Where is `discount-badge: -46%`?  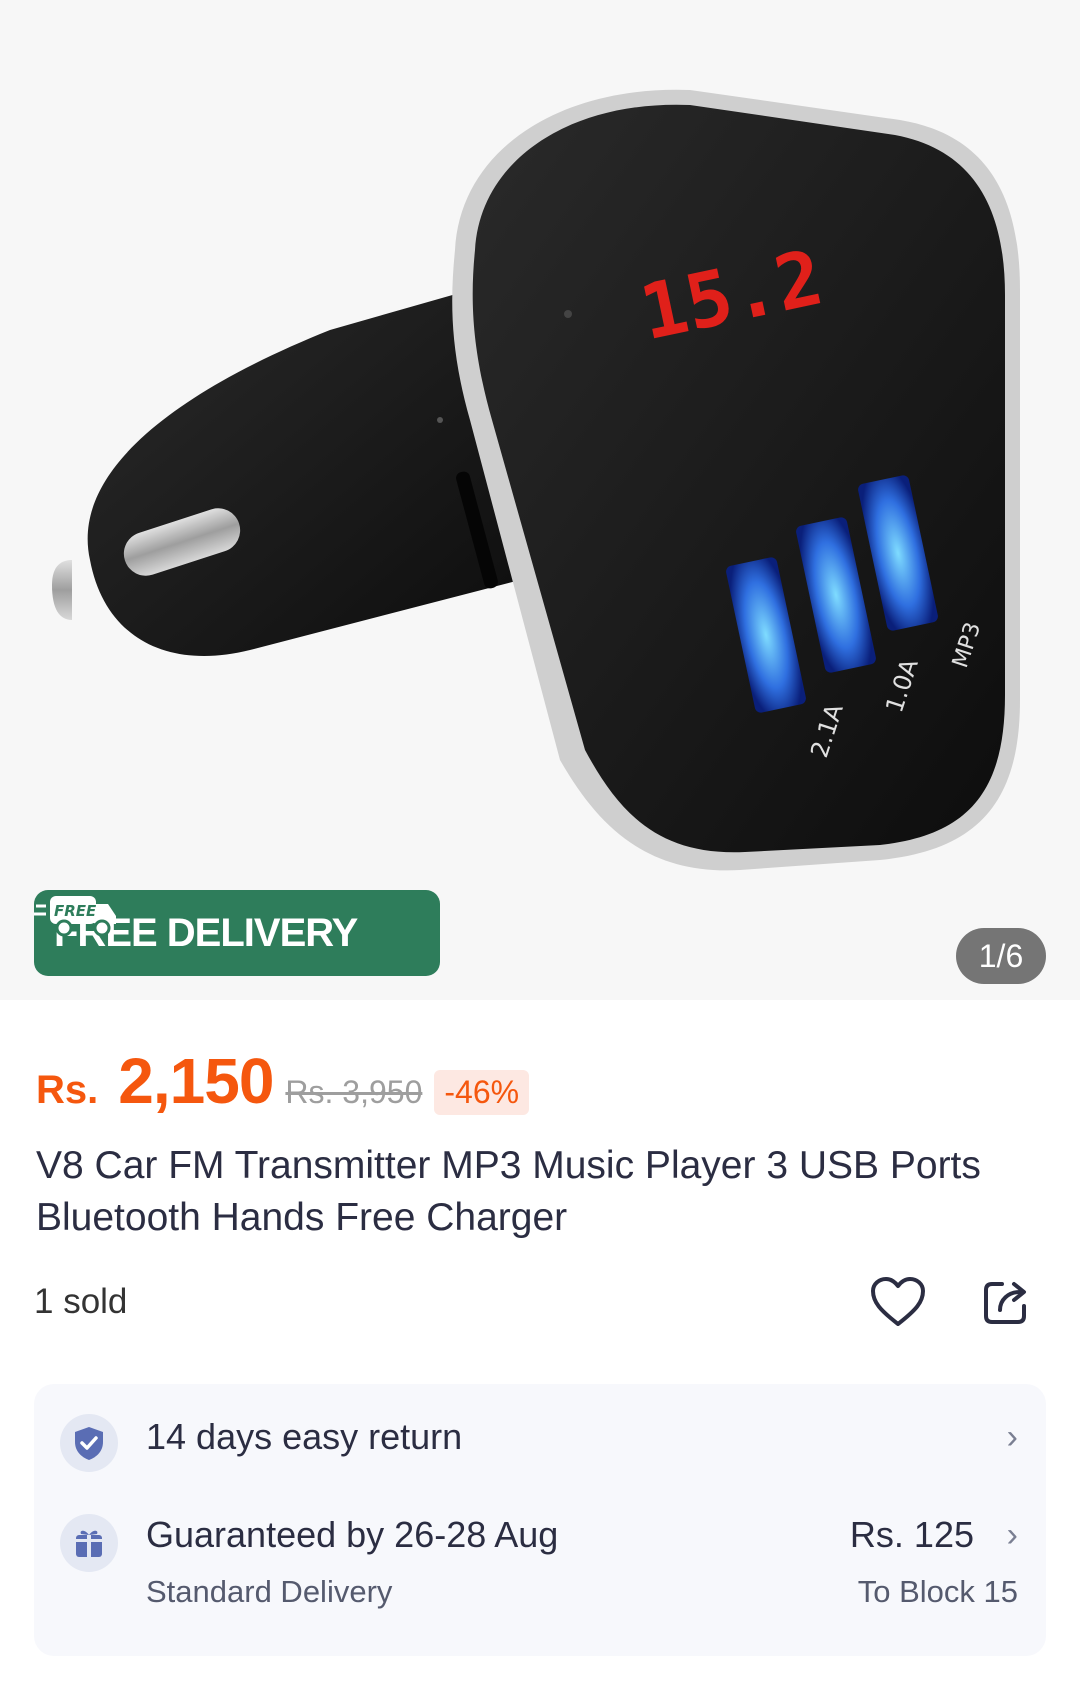
discount-badge: -46% is located at coordinates (482, 1092).